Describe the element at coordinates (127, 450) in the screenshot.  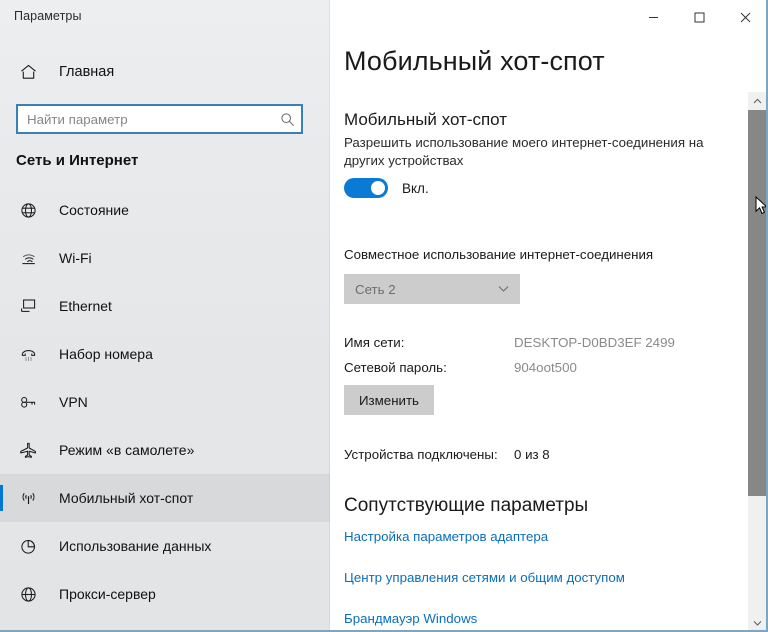
I see `sidebar-item-label: Режим «в самолете»` at that location.